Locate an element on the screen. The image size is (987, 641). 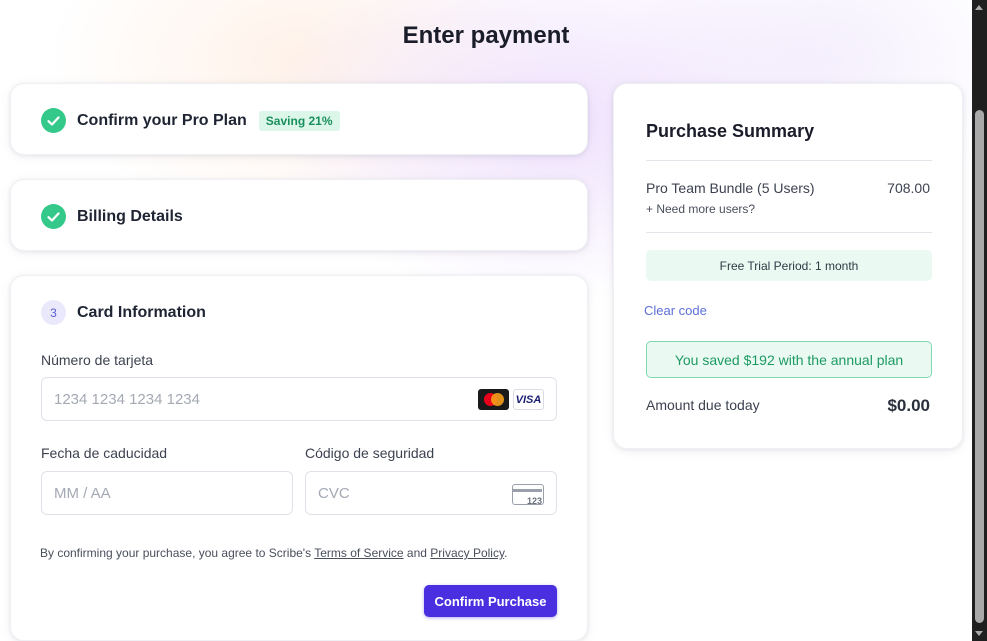
step-number: 3 is located at coordinates (53, 312).